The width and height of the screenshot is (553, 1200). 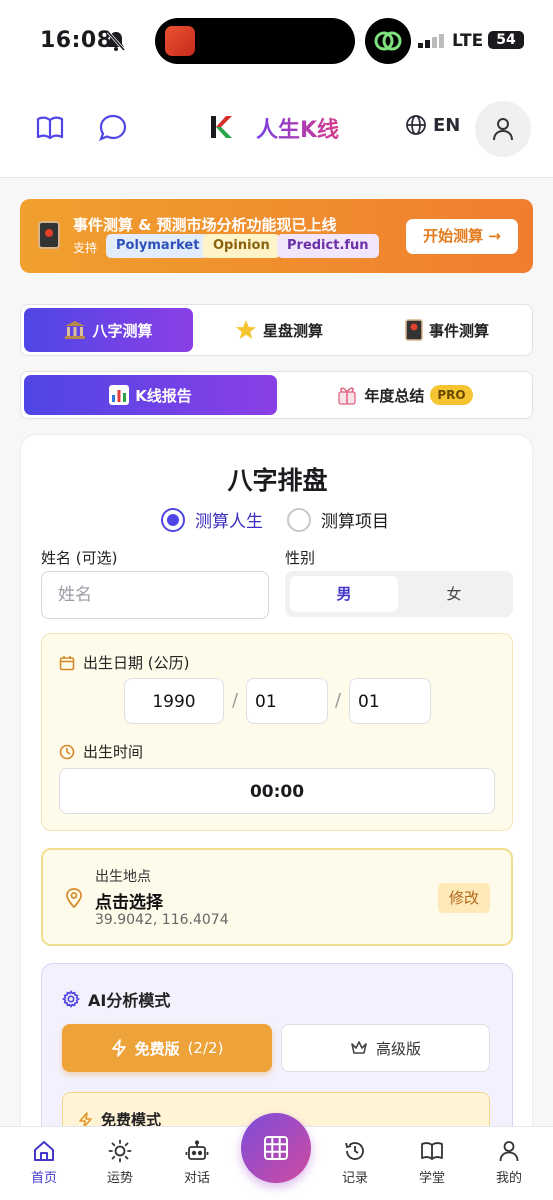 What do you see at coordinates (347, 396) in the screenshot?
I see `gift-icon` at bounding box center [347, 396].